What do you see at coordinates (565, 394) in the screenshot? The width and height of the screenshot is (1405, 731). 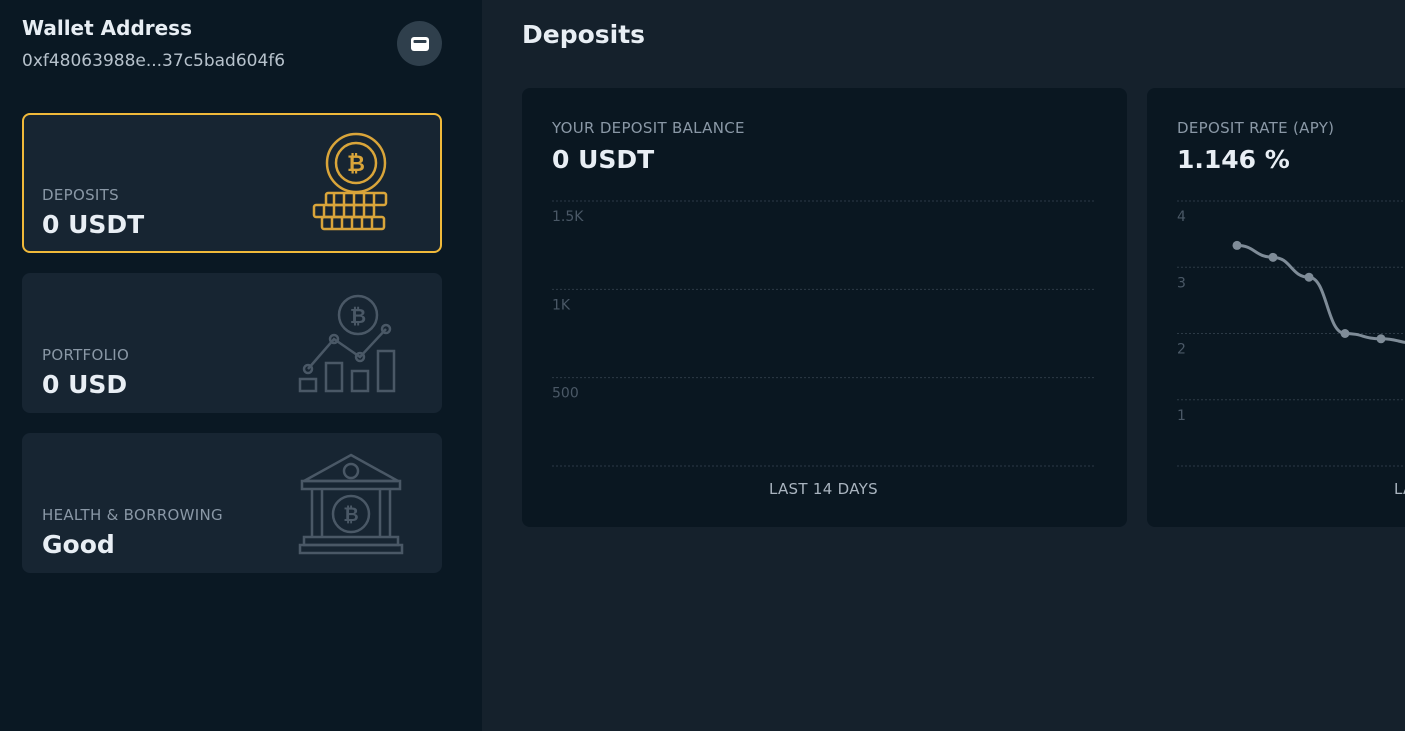 I see `y-tick-label: 500` at bounding box center [565, 394].